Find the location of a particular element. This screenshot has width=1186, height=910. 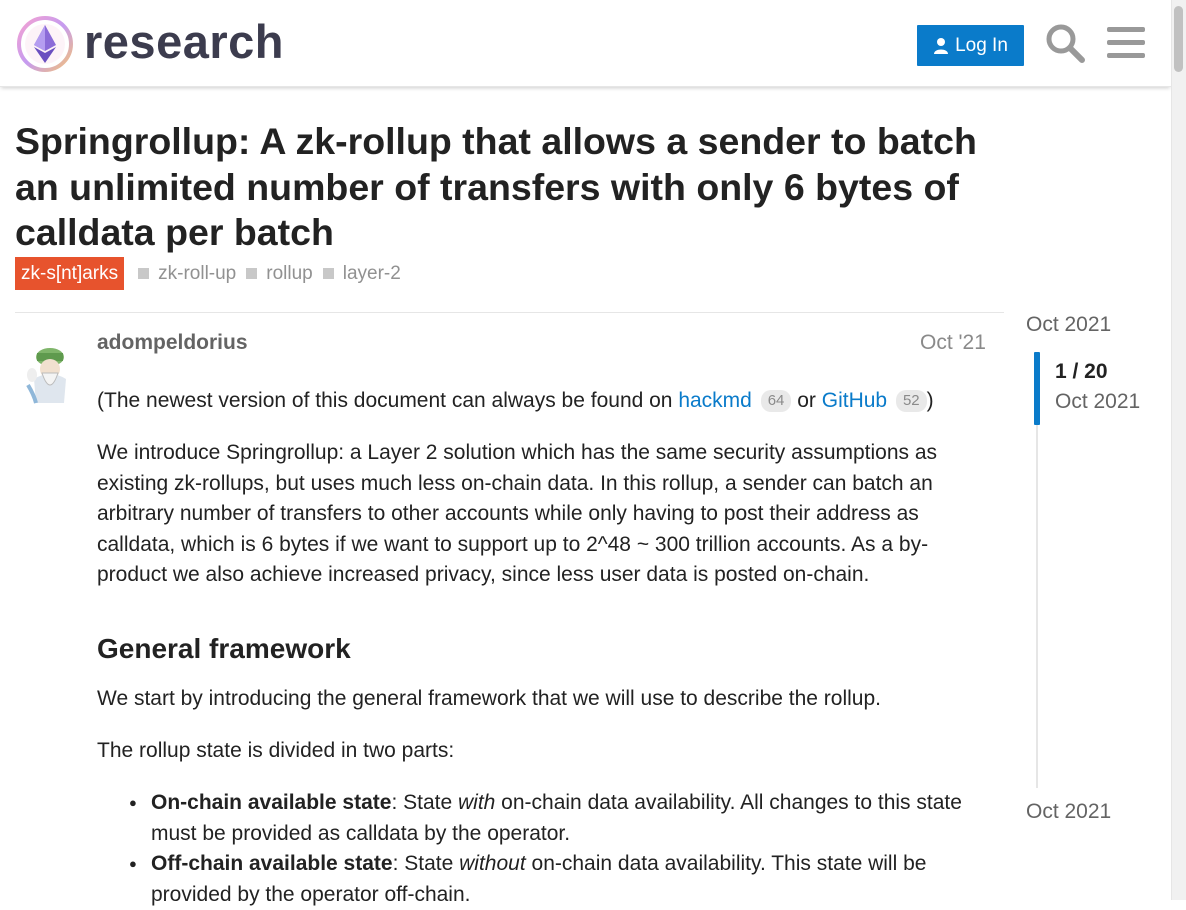

list-item-term: Off-chain available state is located at coordinates (272, 863).